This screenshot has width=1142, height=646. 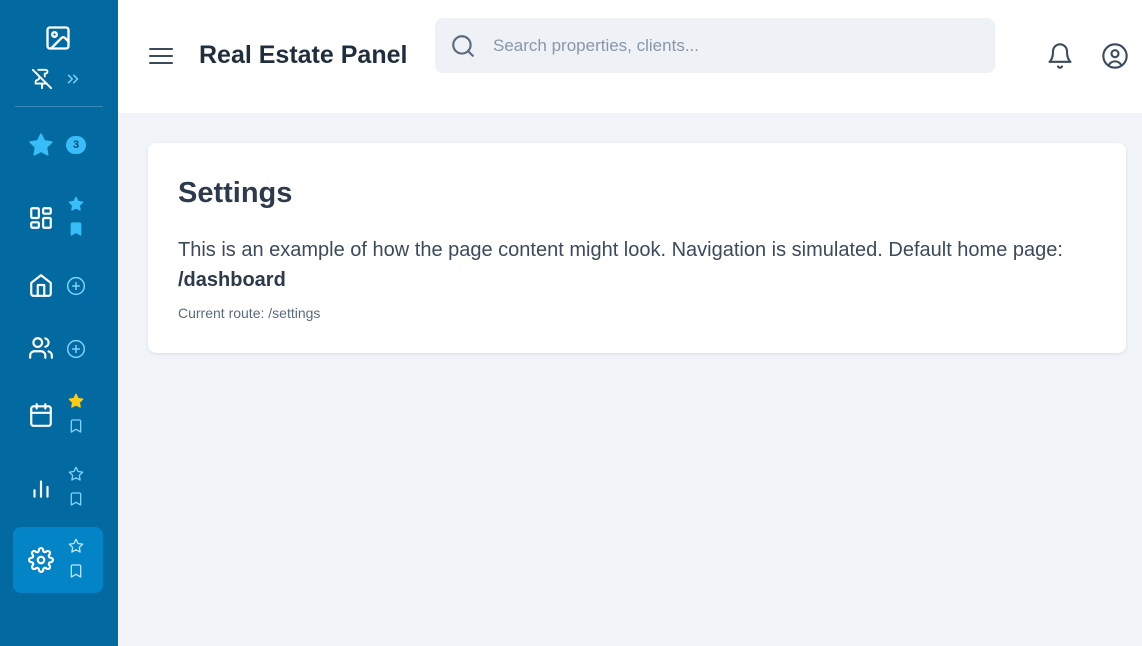 I want to click on image-icon, so click(x=58, y=38).